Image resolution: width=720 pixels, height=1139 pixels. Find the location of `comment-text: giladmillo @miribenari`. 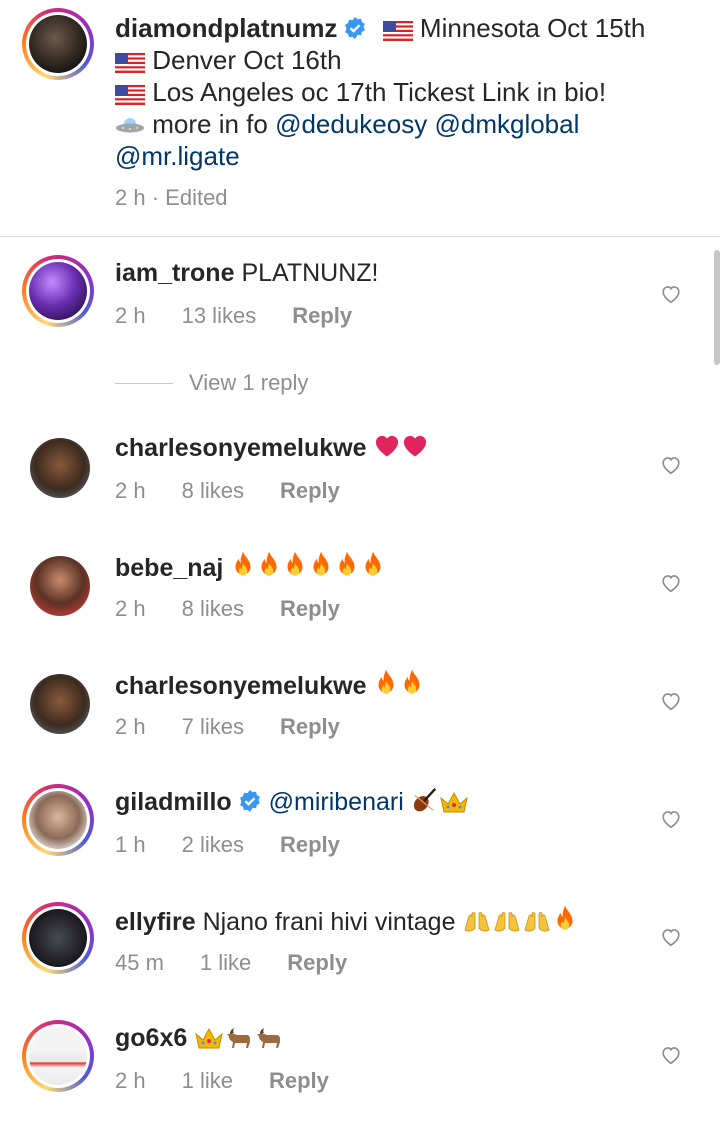

comment-text: giladmillo @miribenari is located at coordinates (292, 802).